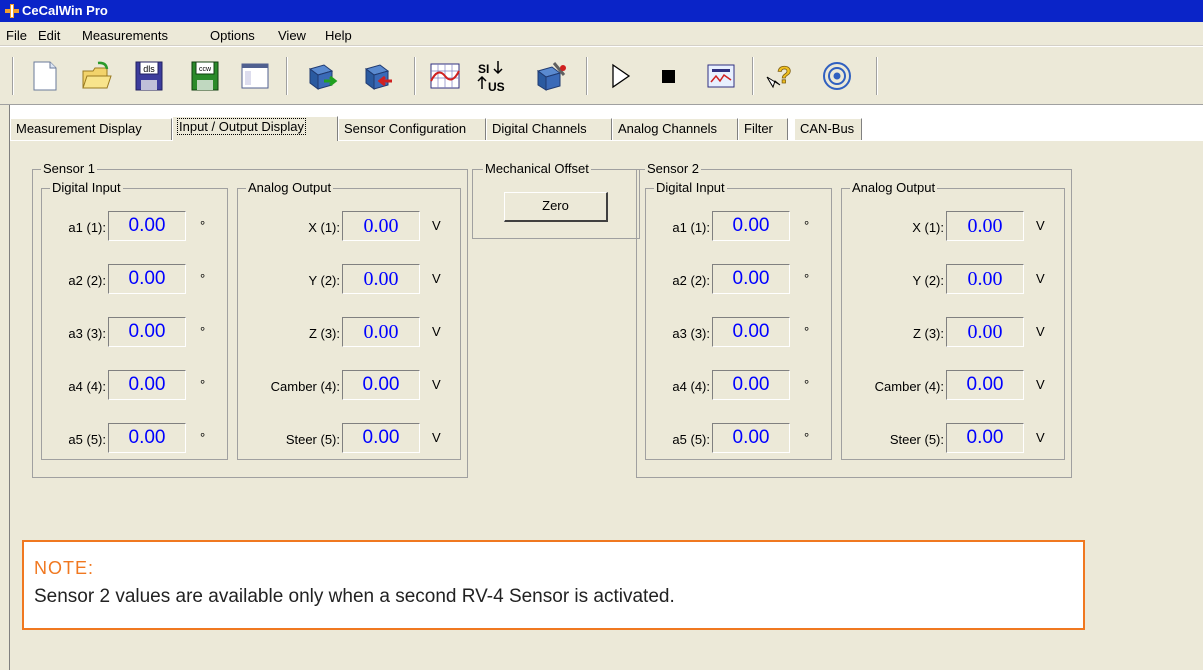 The width and height of the screenshot is (1203, 670). Describe the element at coordinates (5, 387) in the screenshot. I see `left-frame-strip` at that location.